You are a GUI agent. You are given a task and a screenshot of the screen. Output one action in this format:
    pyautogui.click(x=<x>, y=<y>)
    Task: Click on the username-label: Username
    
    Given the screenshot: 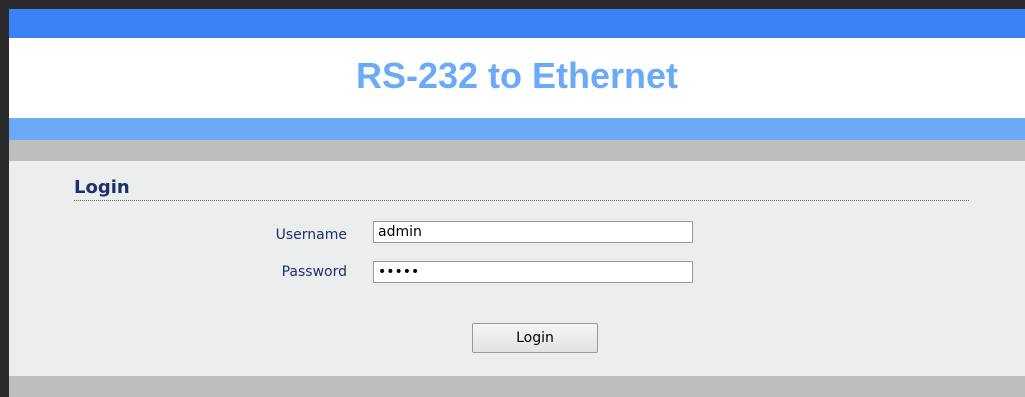 What is the action you would take?
    pyautogui.click(x=311, y=235)
    